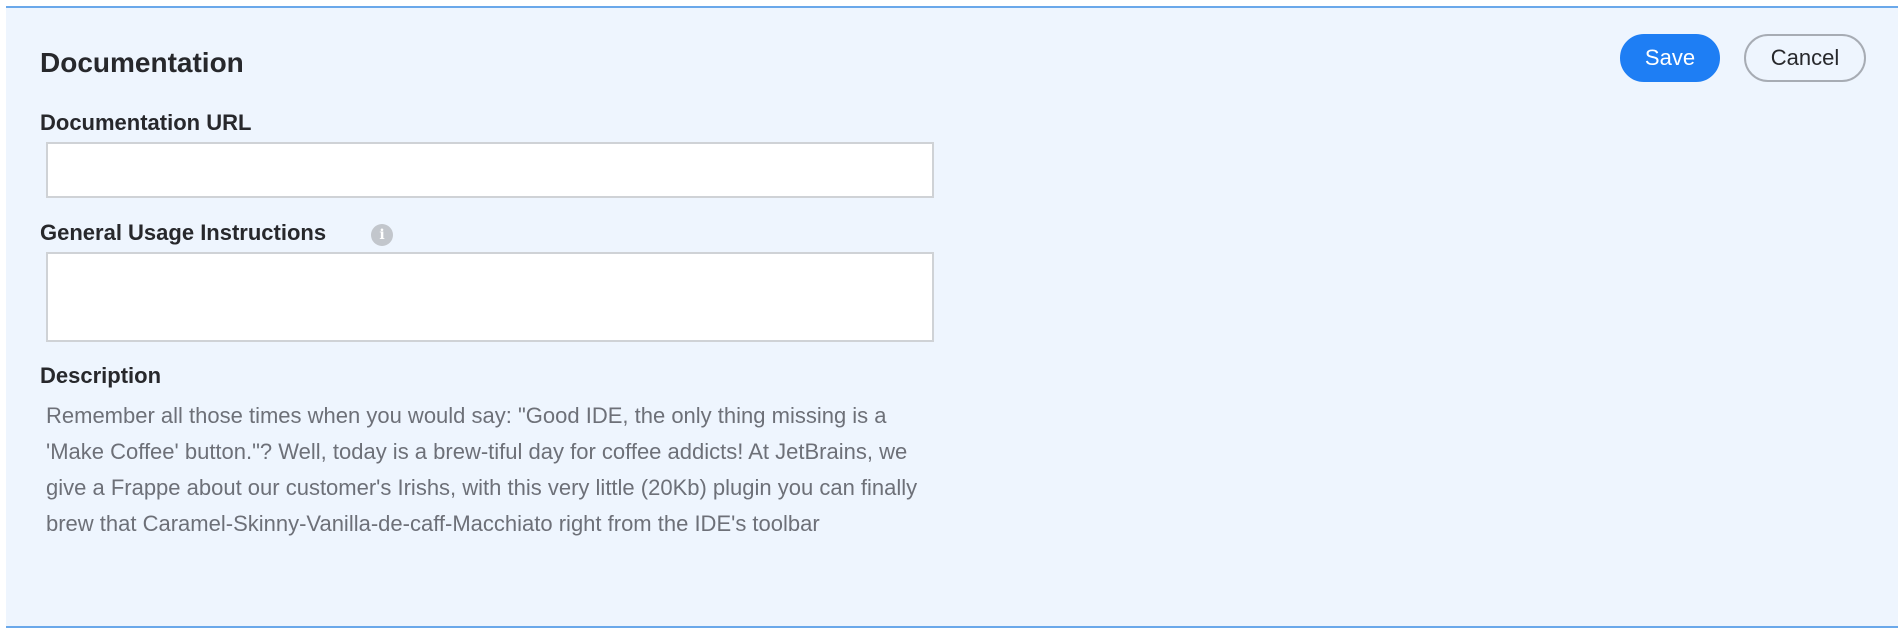 Image resolution: width=1898 pixels, height=644 pixels. Describe the element at coordinates (1805, 58) in the screenshot. I see `cancel-button: Cancel` at that location.